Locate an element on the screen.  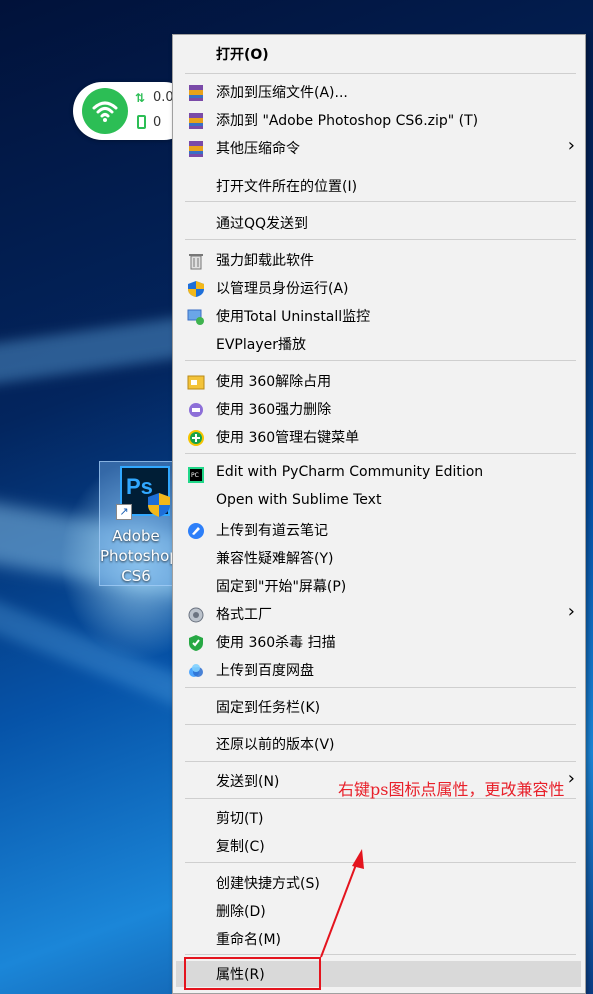
battery-icon is located at coordinates (141, 122).